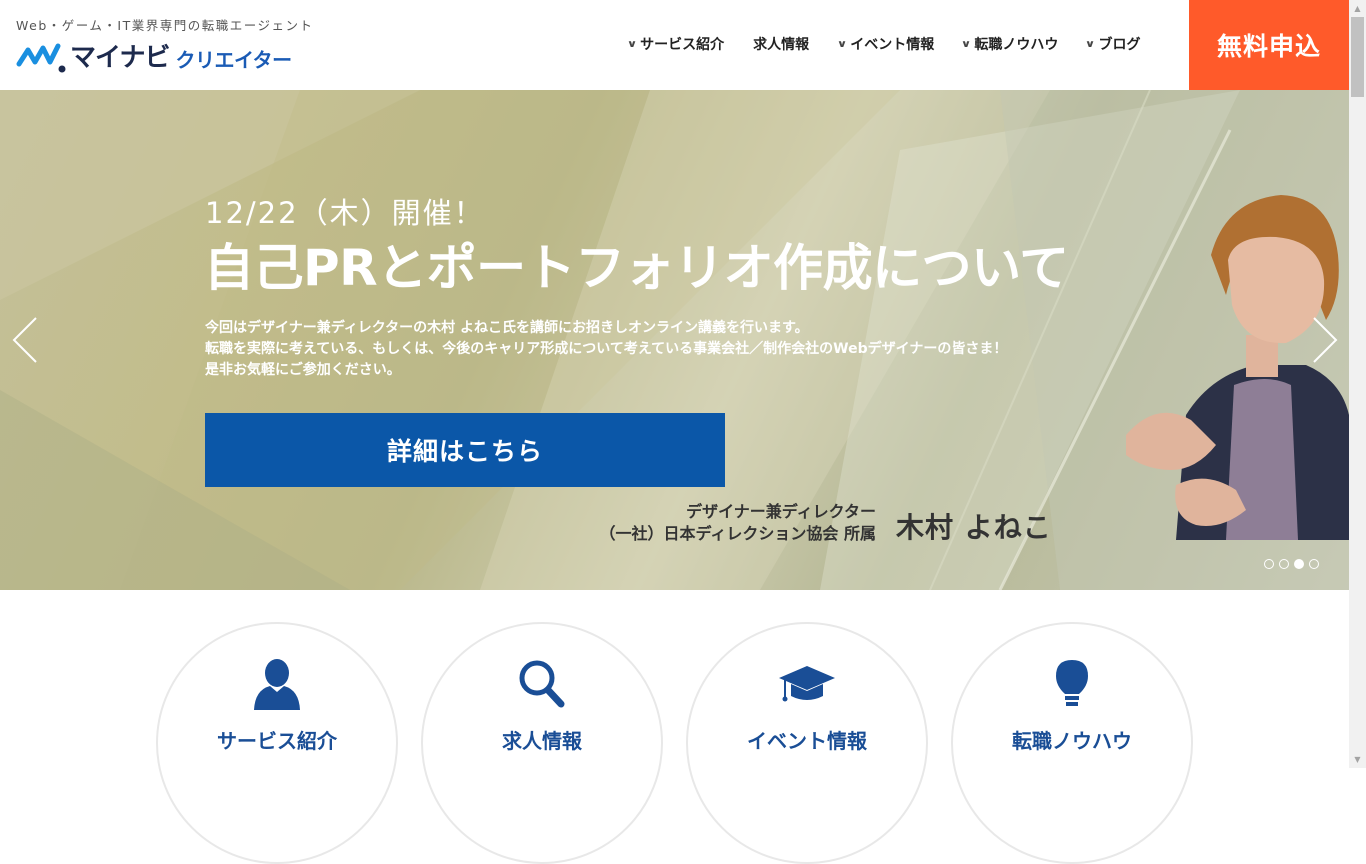 This screenshot has width=1366, height=864. Describe the element at coordinates (636, 268) in the screenshot. I see `hero-title: 自己PRとポートフォリオ作成について` at that location.